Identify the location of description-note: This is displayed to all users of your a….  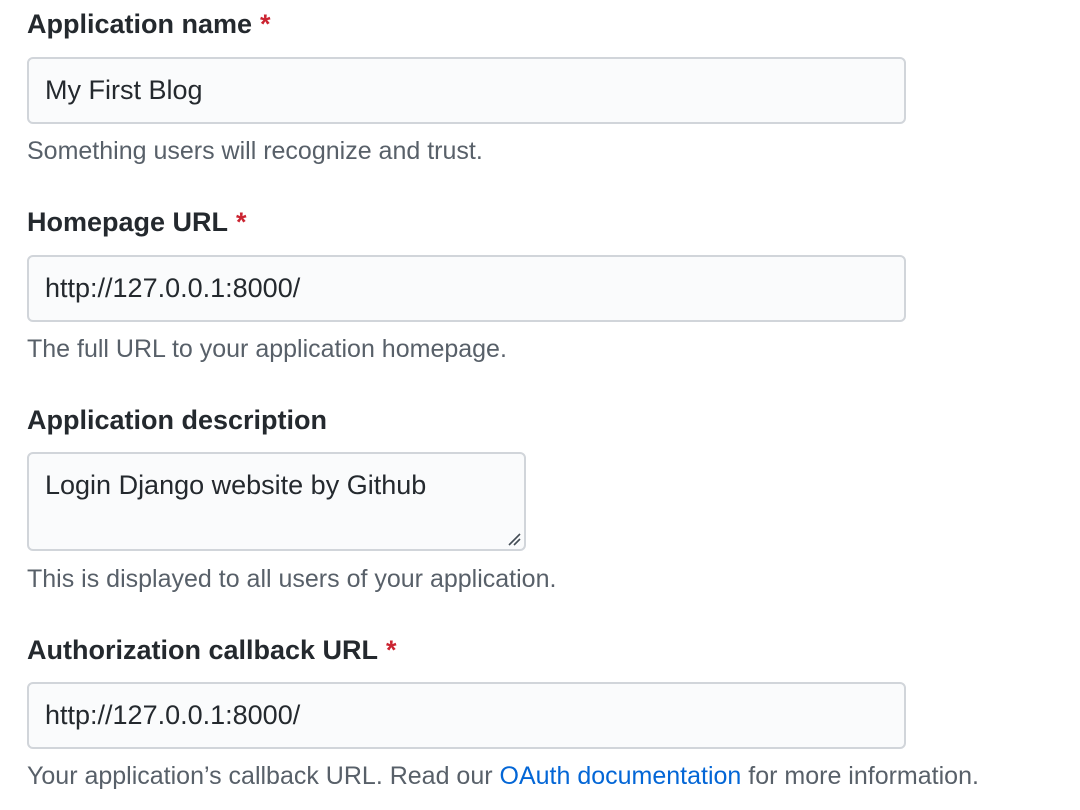
(292, 579).